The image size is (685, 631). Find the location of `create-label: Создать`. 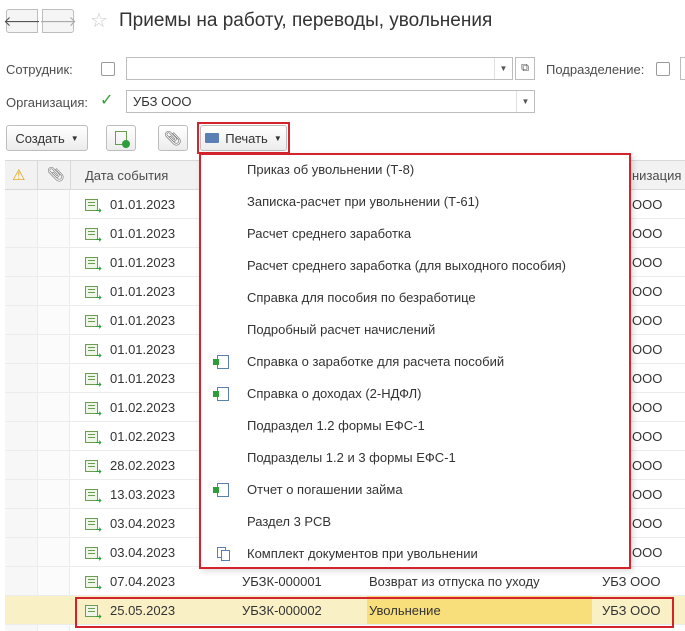

create-label: Создать is located at coordinates (40, 138).